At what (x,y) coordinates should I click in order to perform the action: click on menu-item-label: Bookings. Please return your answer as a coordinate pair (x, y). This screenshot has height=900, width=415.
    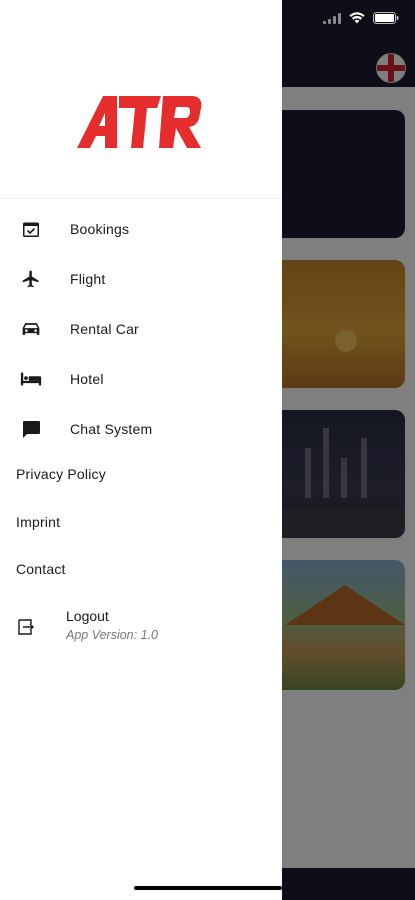
    Looking at the image, I should click on (100, 229).